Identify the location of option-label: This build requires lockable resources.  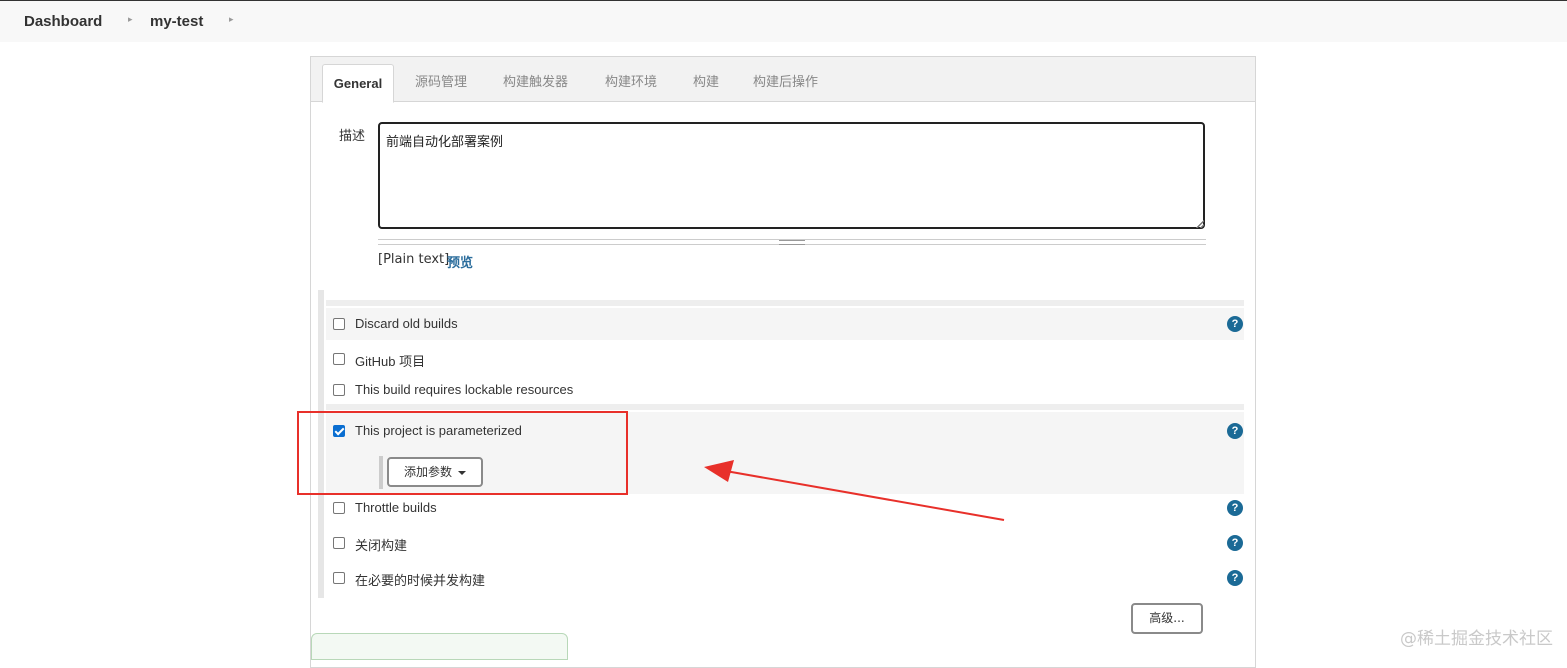
(464, 389).